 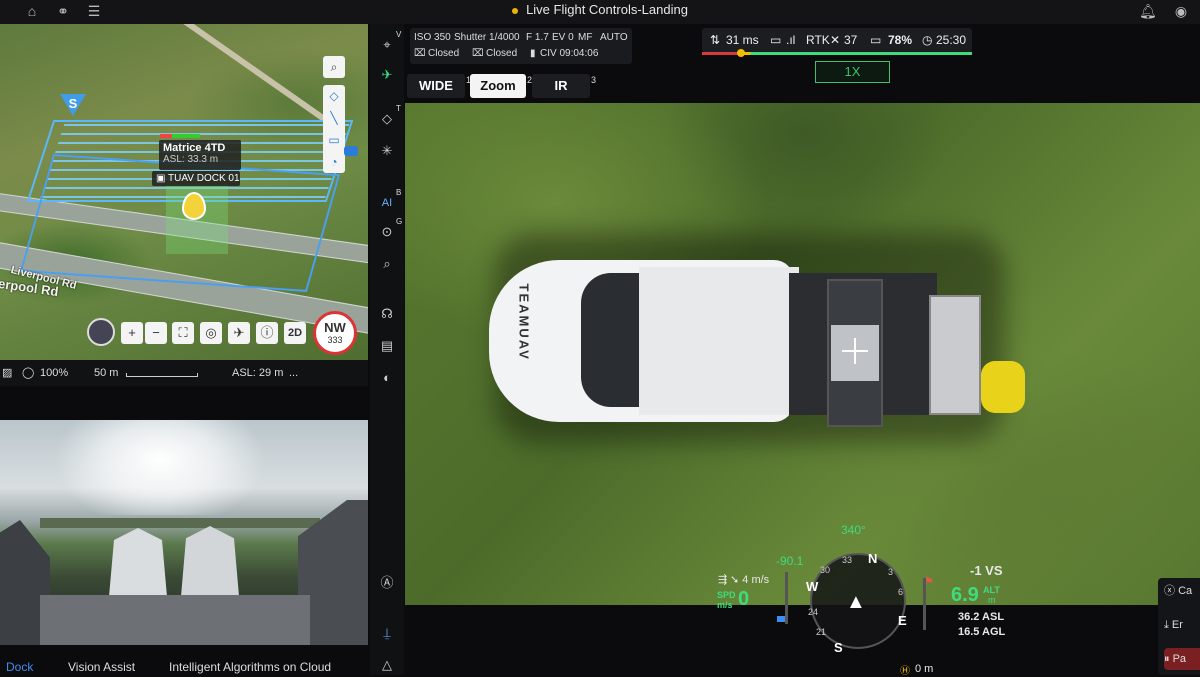 I want to click on closed-status-2: Closed, so click(x=502, y=53).